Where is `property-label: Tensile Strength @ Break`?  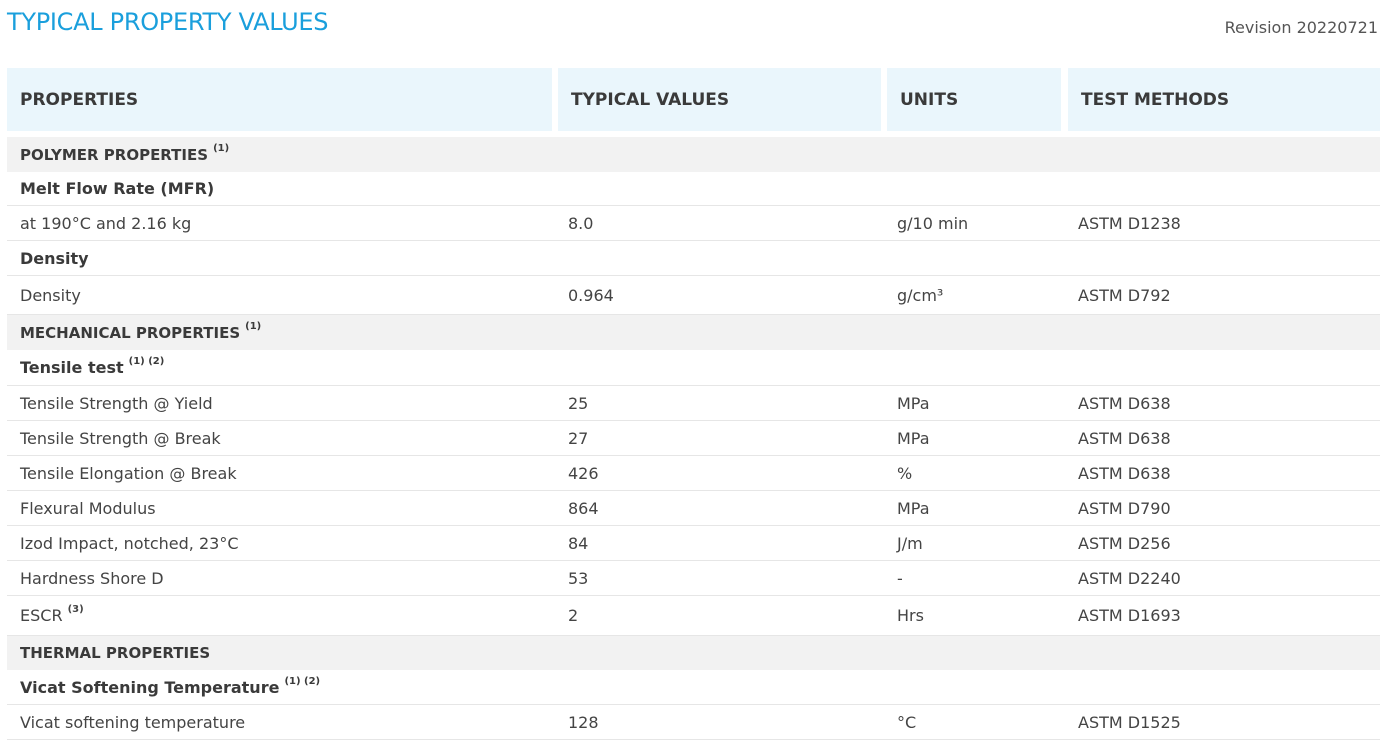
property-label: Tensile Strength @ Break is located at coordinates (120, 438).